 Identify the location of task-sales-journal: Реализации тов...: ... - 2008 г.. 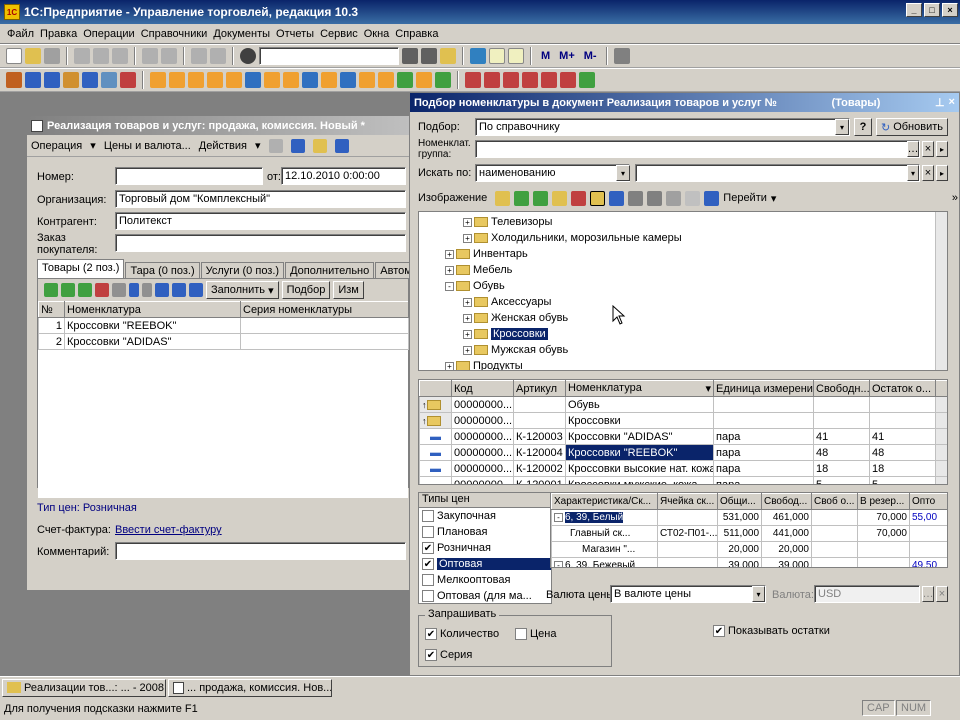
(84, 687).